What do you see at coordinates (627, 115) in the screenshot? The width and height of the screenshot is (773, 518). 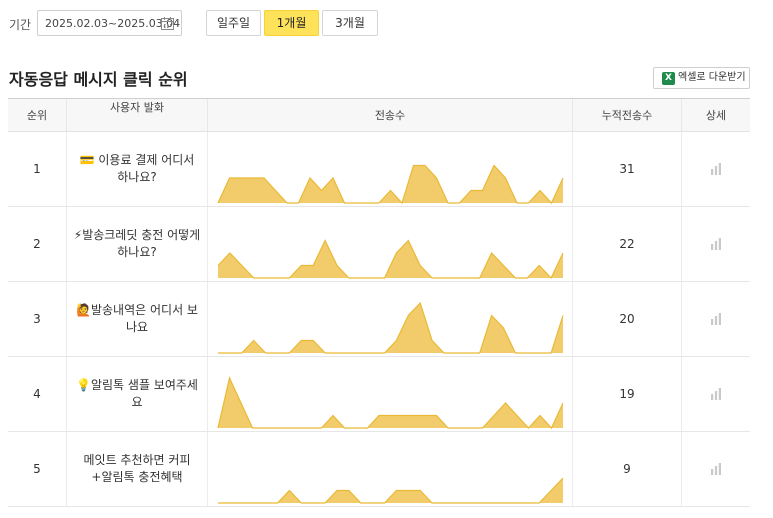 I see `header-total: 누적전송수` at bounding box center [627, 115].